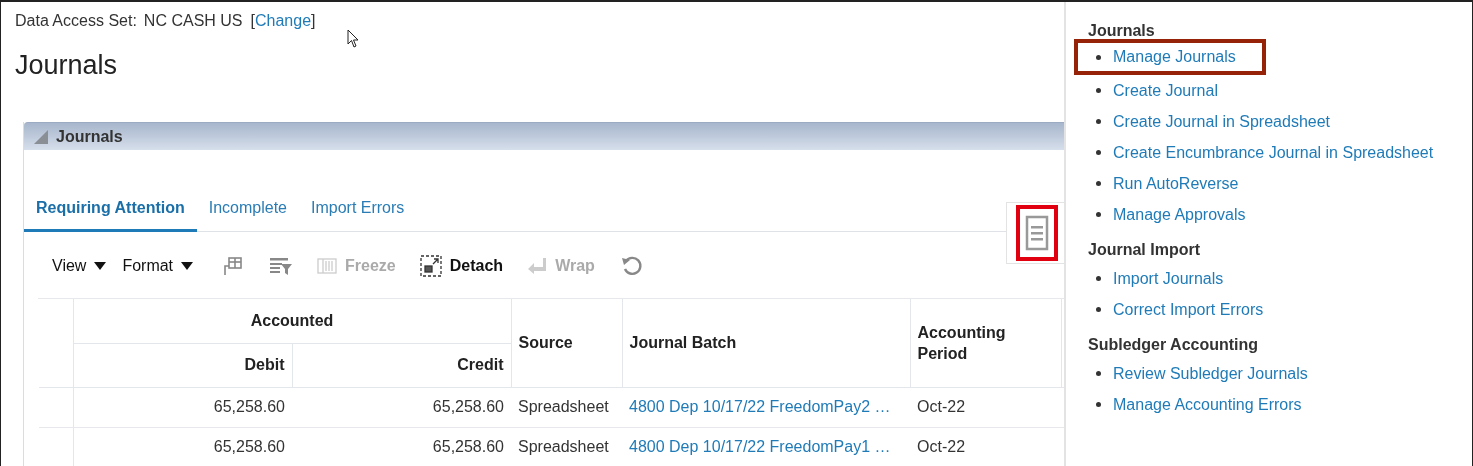  What do you see at coordinates (313, 21) in the screenshot?
I see `bracket: ]` at bounding box center [313, 21].